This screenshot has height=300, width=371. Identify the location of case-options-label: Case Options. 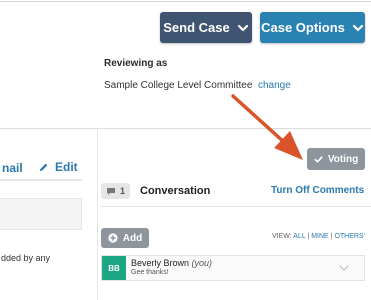
(303, 27).